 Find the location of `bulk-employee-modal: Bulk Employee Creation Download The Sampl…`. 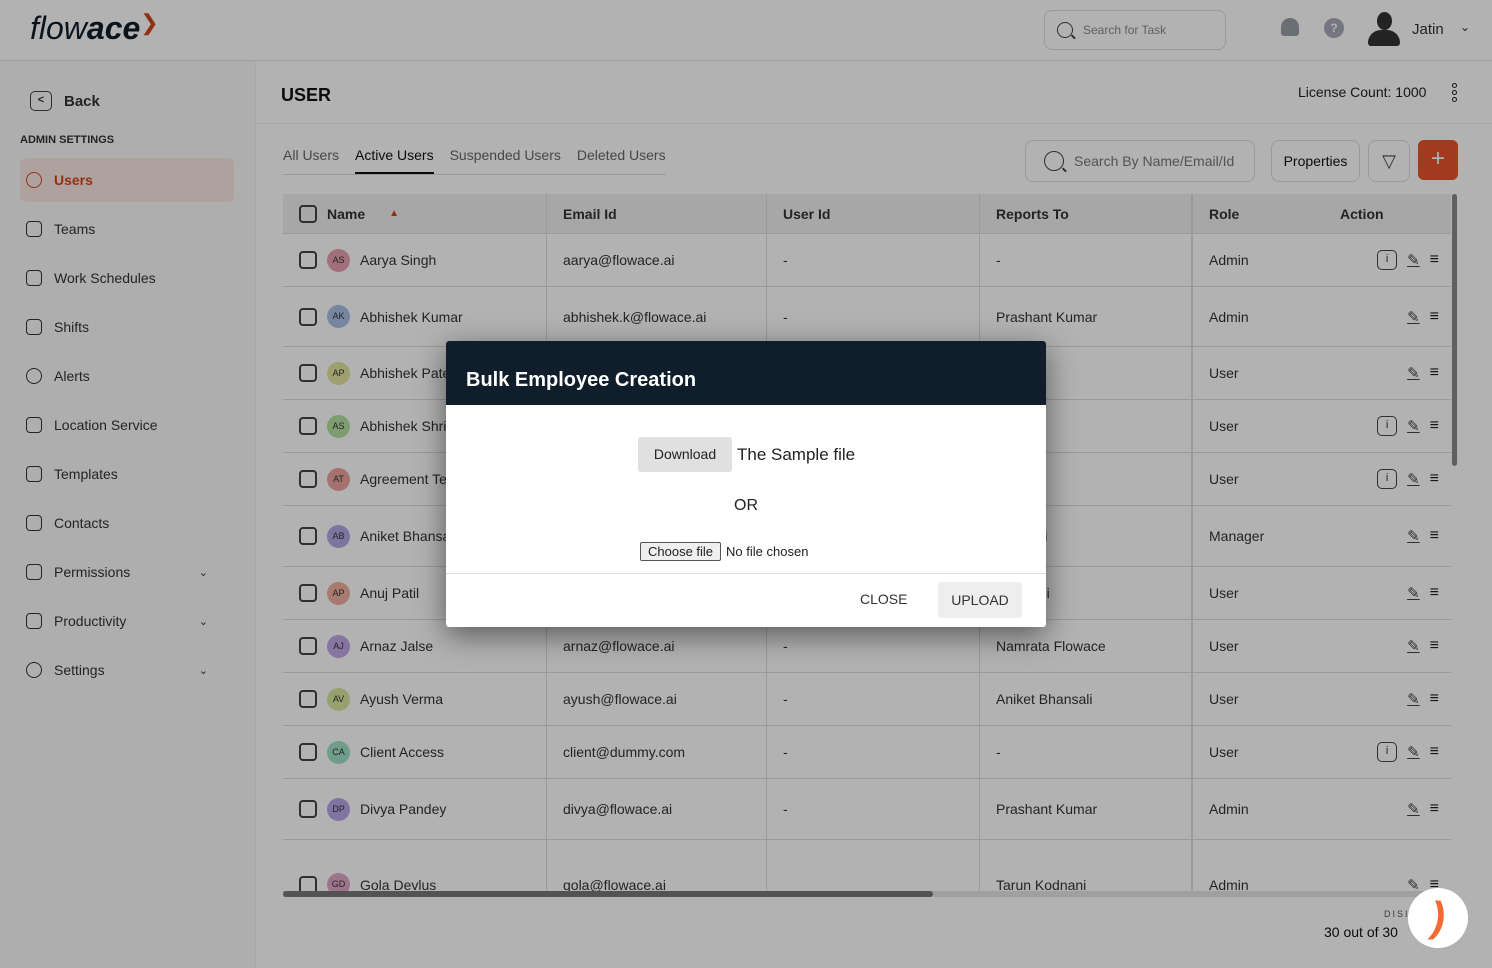

bulk-employee-modal: Bulk Employee Creation Download The Sampl… is located at coordinates (746, 484).